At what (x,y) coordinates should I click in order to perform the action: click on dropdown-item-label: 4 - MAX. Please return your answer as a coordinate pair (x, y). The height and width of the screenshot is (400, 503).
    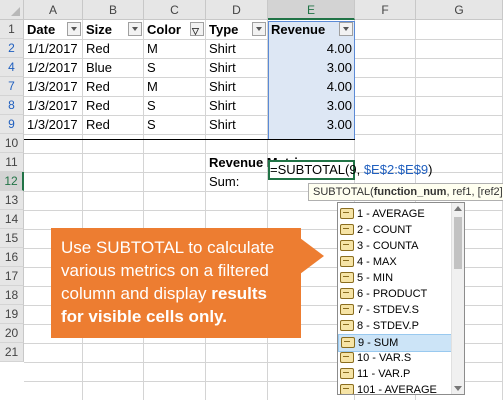
    Looking at the image, I should click on (377, 262).